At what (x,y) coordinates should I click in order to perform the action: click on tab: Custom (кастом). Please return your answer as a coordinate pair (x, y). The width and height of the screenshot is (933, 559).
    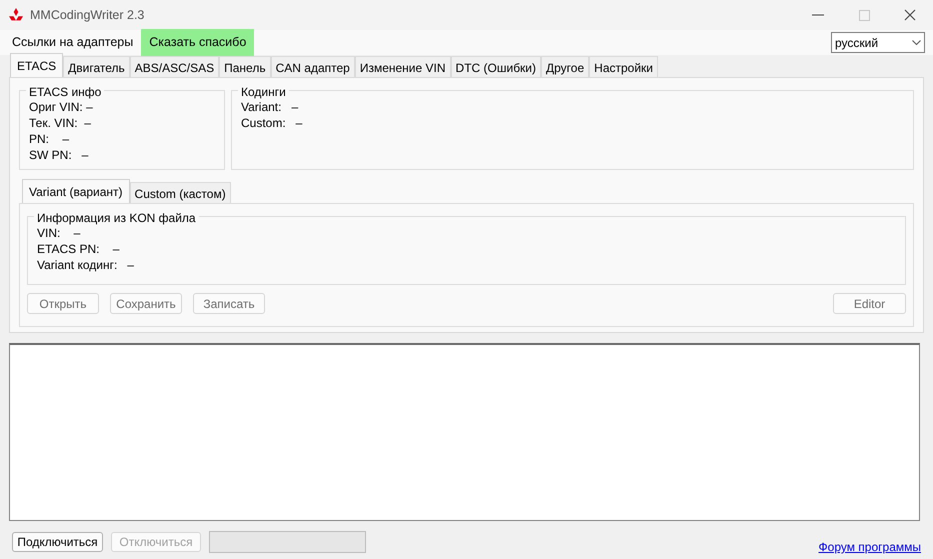
    Looking at the image, I should click on (180, 192).